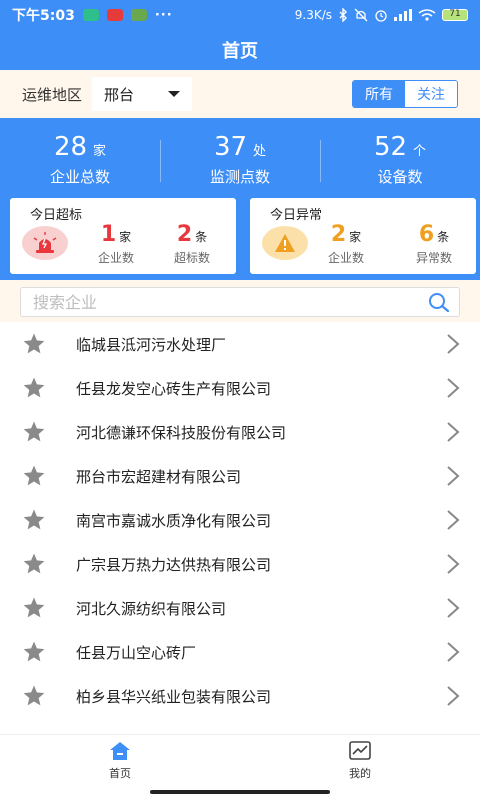 The height and width of the screenshot is (800, 480). What do you see at coordinates (360, 750) in the screenshot?
I see `chart-icon` at bounding box center [360, 750].